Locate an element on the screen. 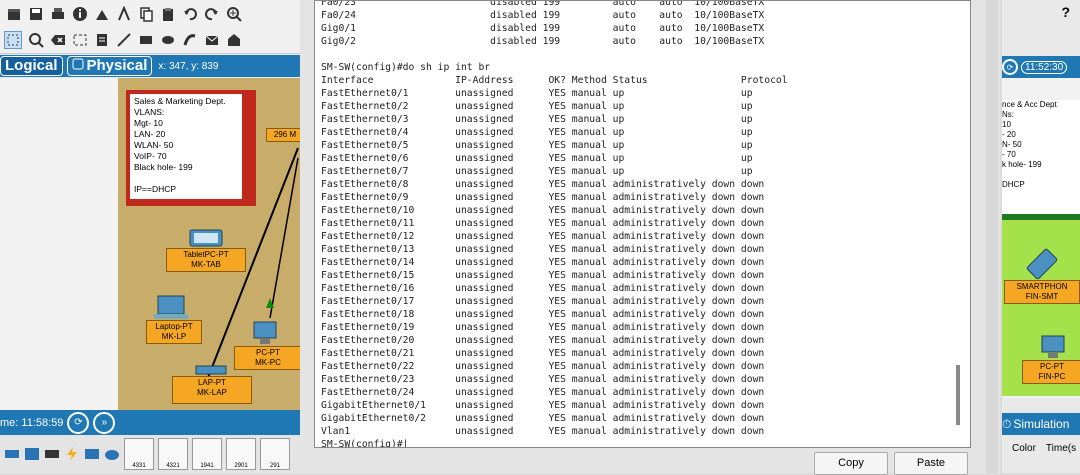 Image resolution: width=1080 pixels, height=475 pixels. undo-icon is located at coordinates (190, 14).